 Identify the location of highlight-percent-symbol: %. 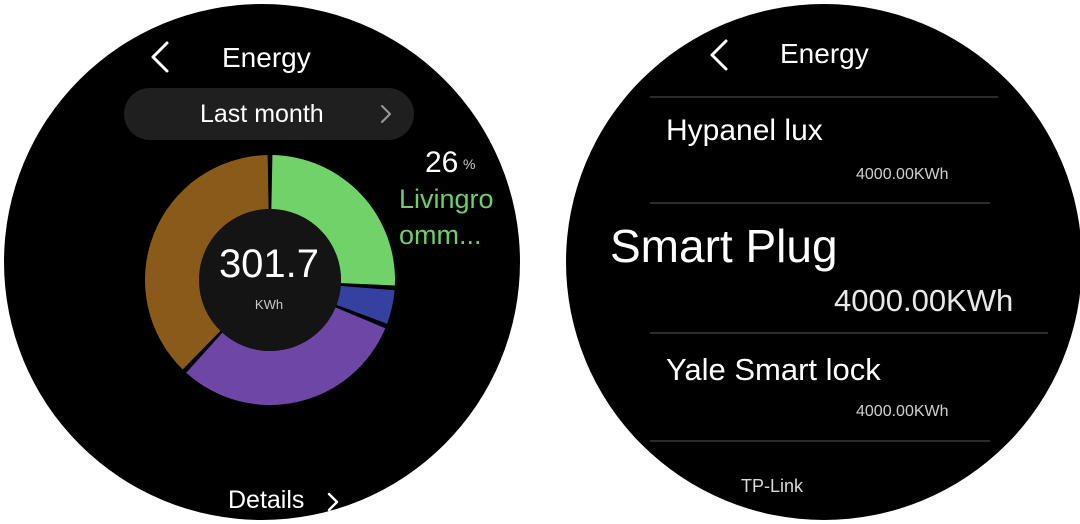
(469, 164).